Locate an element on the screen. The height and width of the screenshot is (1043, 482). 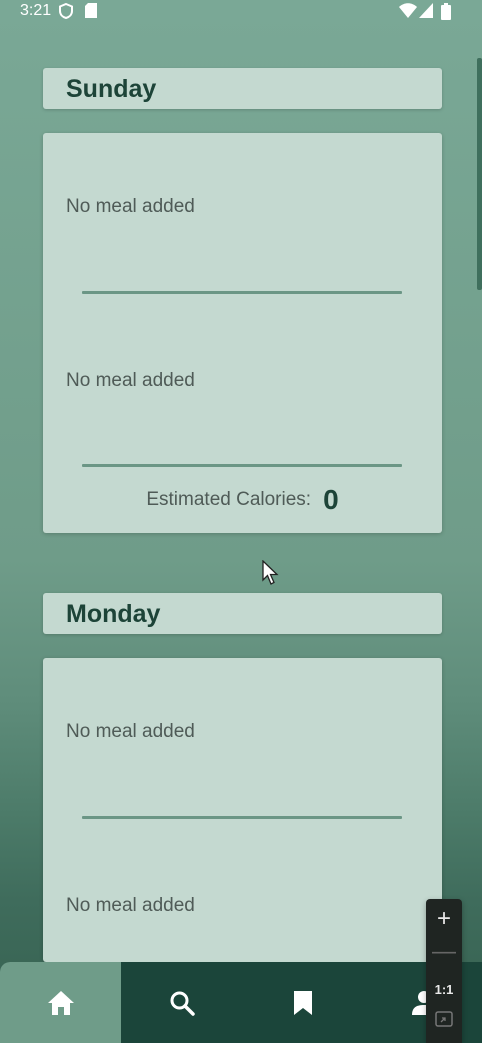
bottom-nav is located at coordinates (241, 1002).